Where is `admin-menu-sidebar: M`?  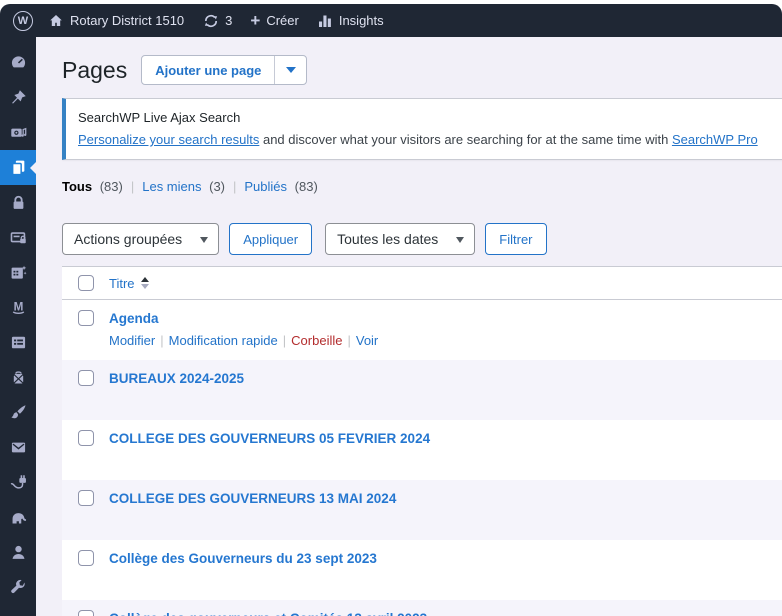 admin-menu-sidebar: M is located at coordinates (18, 326).